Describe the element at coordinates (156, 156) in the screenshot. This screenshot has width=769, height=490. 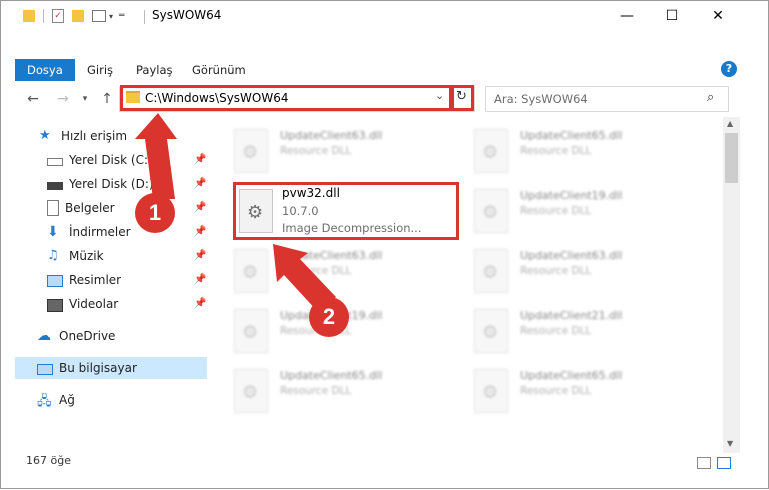
I see `arrow-1-shape` at that location.